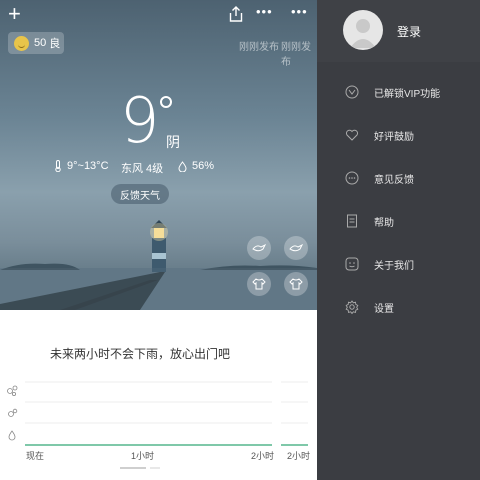  Describe the element at coordinates (35, 456) in the screenshot. I see `x-label-now: 现在` at that location.